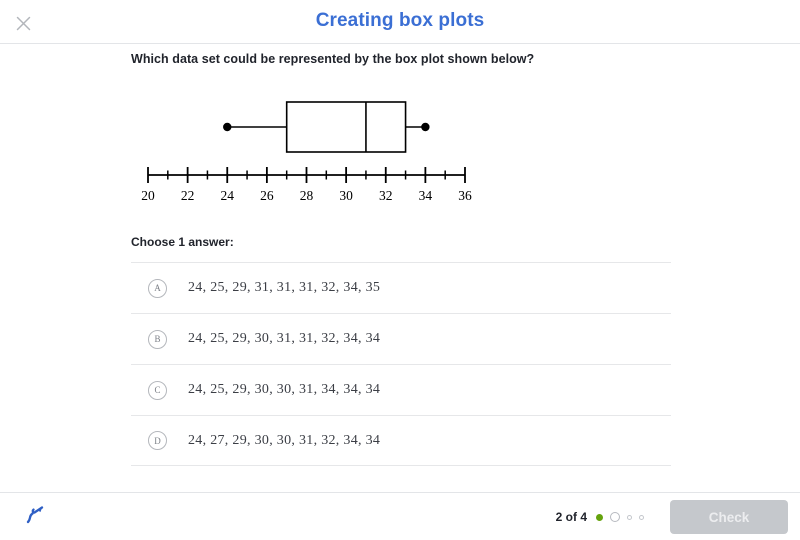  Describe the element at coordinates (426, 195) in the screenshot. I see `svg-text: 34` at that location.